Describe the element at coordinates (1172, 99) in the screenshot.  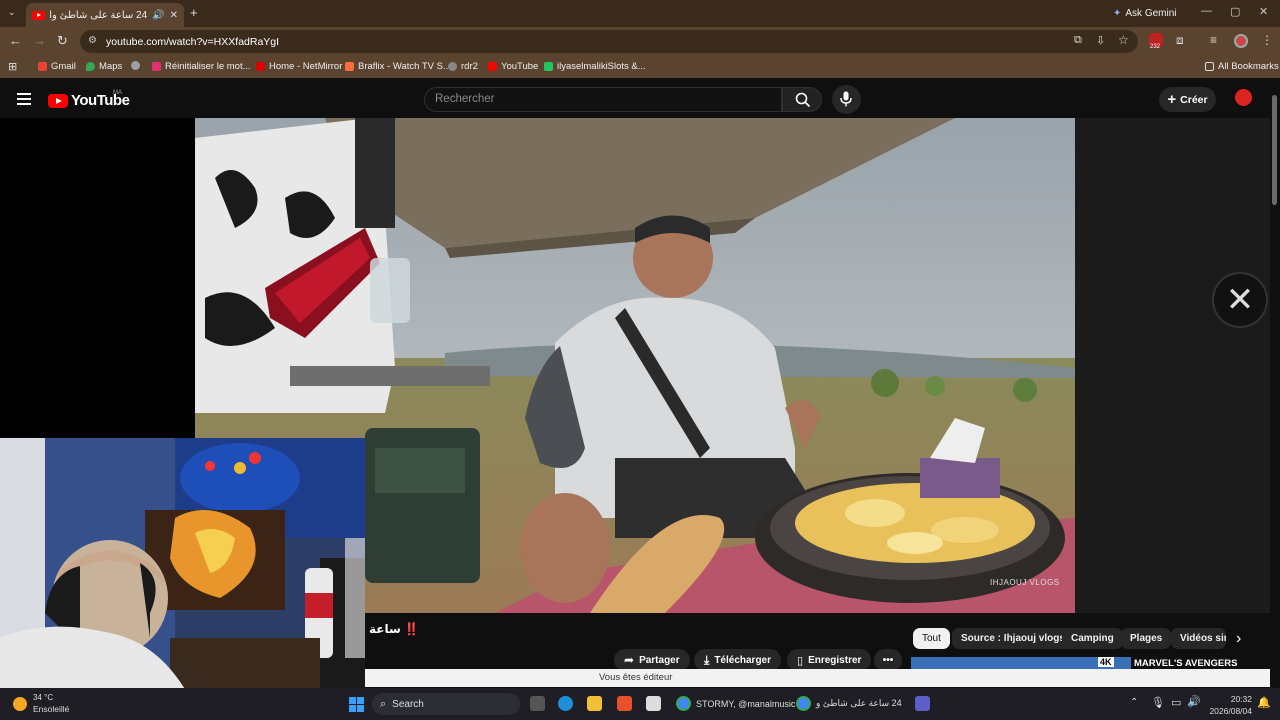
I see `plus-icon: +` at that location.